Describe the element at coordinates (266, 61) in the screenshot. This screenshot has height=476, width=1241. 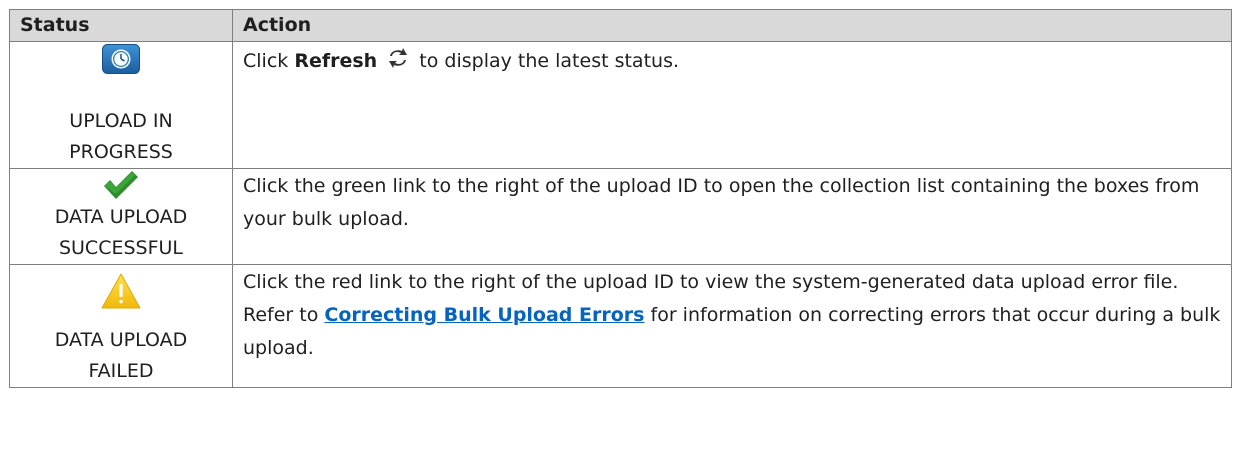
I see `action-text: Click` at that location.